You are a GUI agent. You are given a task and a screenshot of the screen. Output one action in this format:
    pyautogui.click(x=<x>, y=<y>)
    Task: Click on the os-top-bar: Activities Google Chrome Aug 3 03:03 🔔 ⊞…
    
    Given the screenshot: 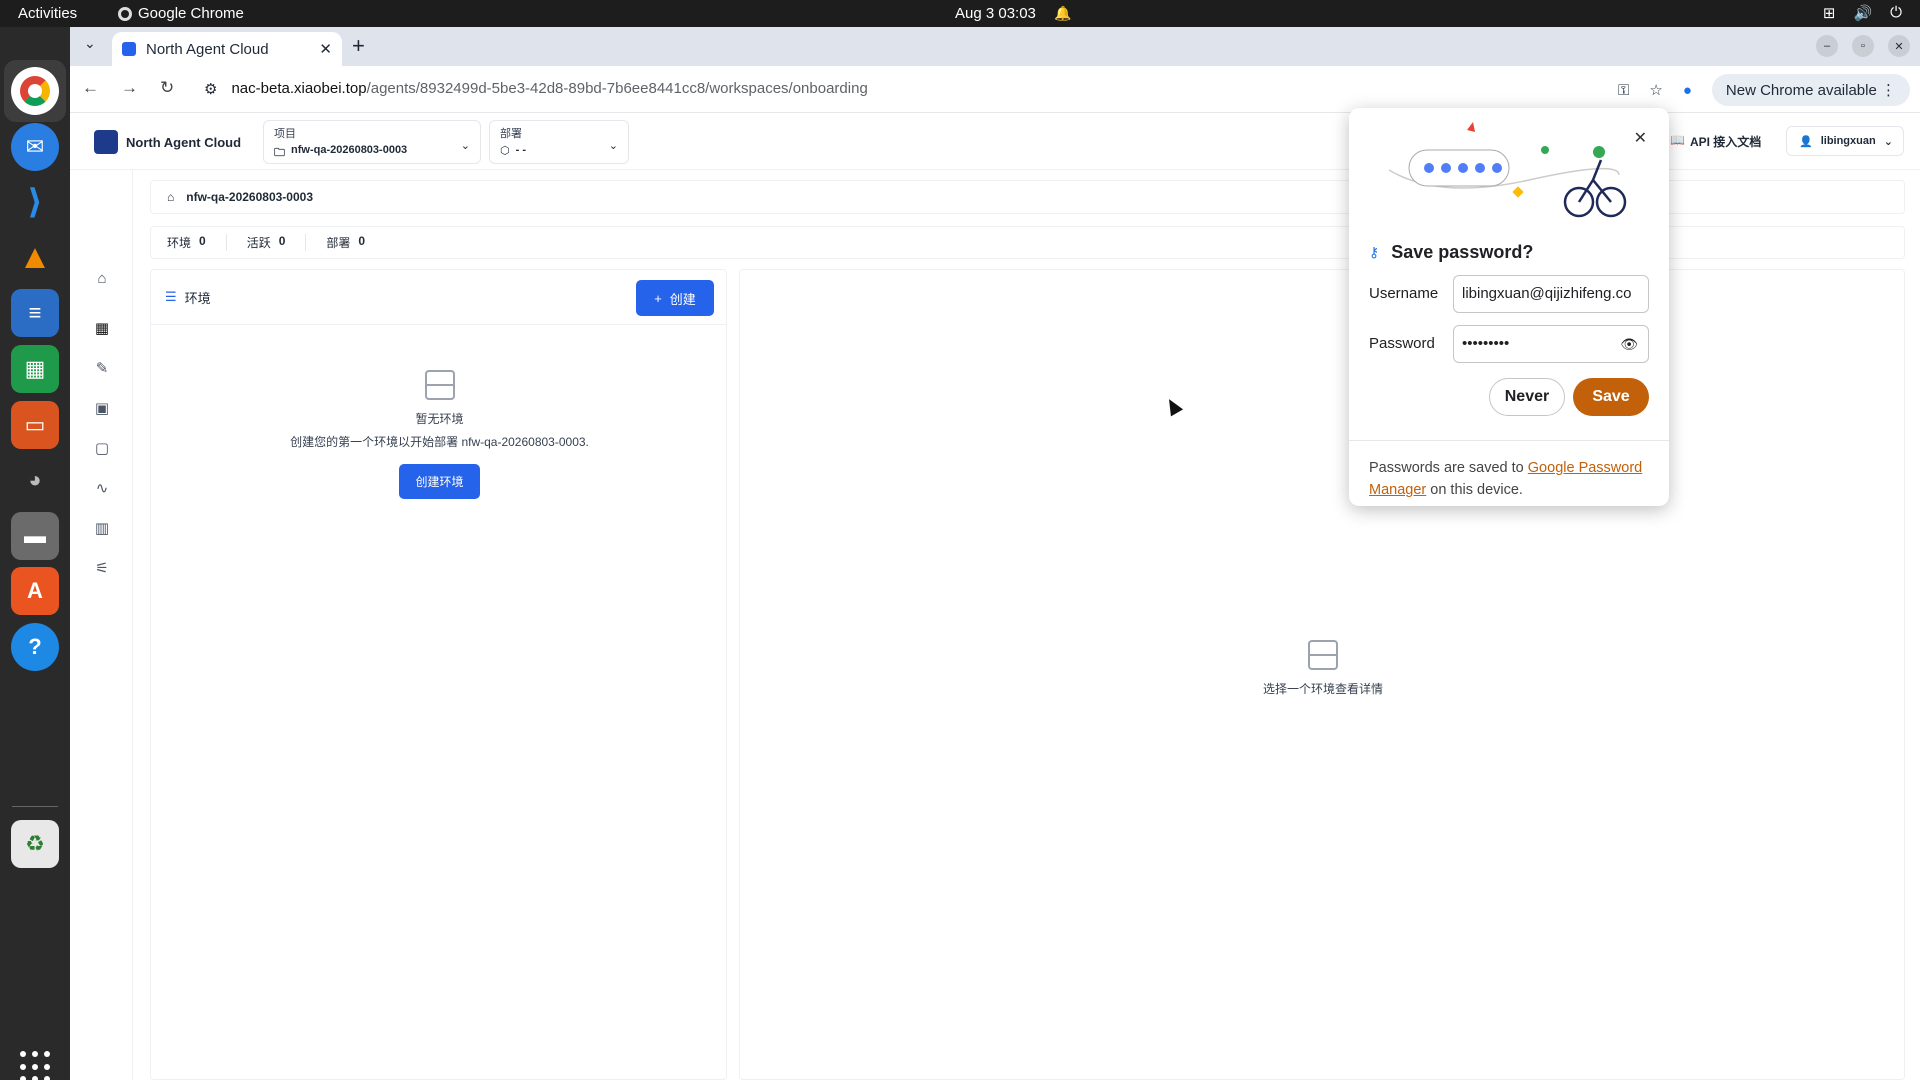 What is the action you would take?
    pyautogui.click(x=960, y=13)
    